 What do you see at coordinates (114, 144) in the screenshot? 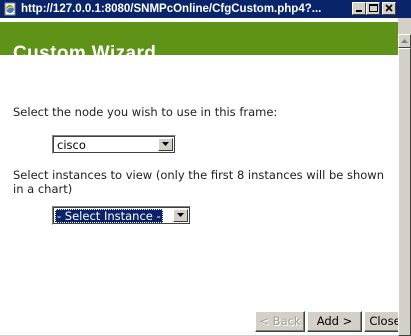
I see `node-select: cisco` at bounding box center [114, 144].